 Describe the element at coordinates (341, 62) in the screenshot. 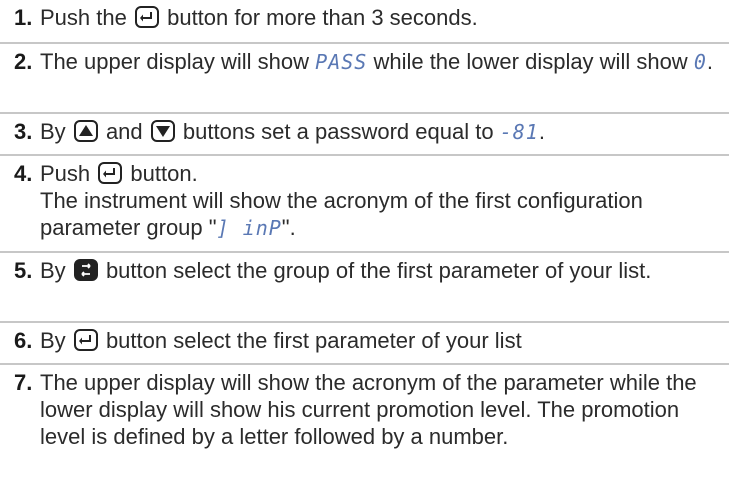

I see `display-readout-pass: PASS` at that location.